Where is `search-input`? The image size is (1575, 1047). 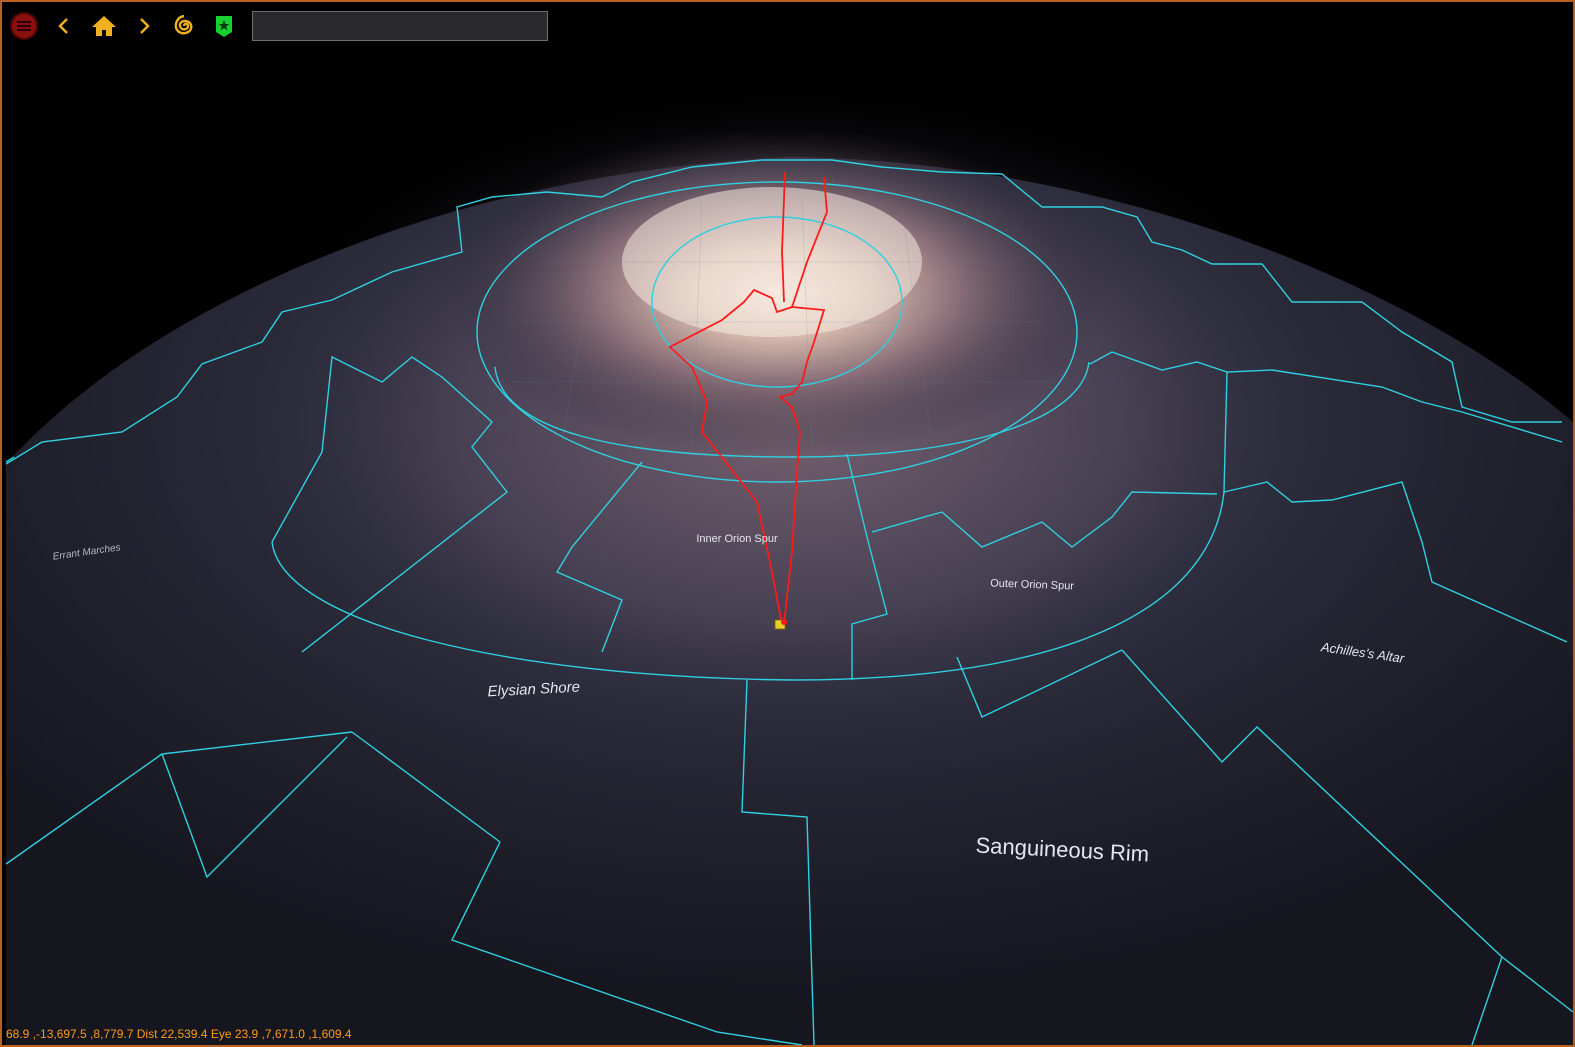 search-input is located at coordinates (400, 26).